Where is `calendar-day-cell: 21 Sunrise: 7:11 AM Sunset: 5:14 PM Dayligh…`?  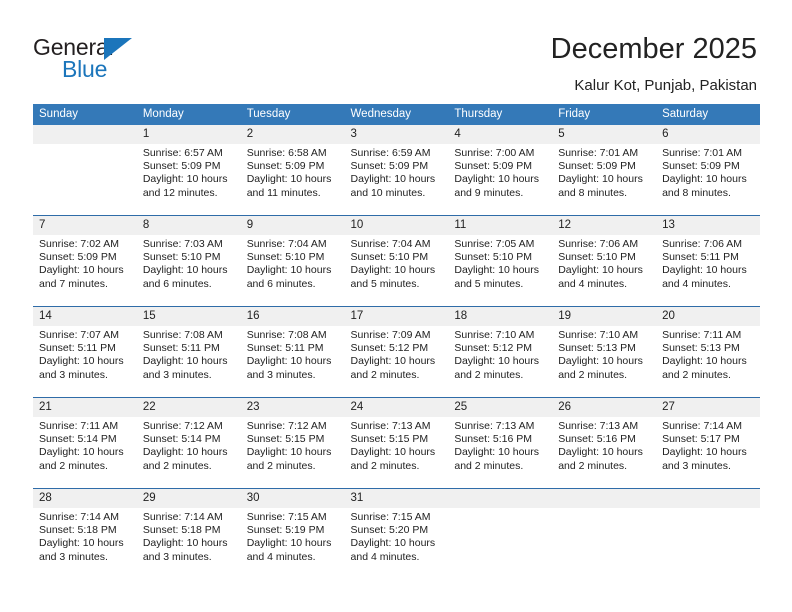
calendar-day-cell: 21 Sunrise: 7:11 AM Sunset: 5:14 PM Dayligh… is located at coordinates (85, 443).